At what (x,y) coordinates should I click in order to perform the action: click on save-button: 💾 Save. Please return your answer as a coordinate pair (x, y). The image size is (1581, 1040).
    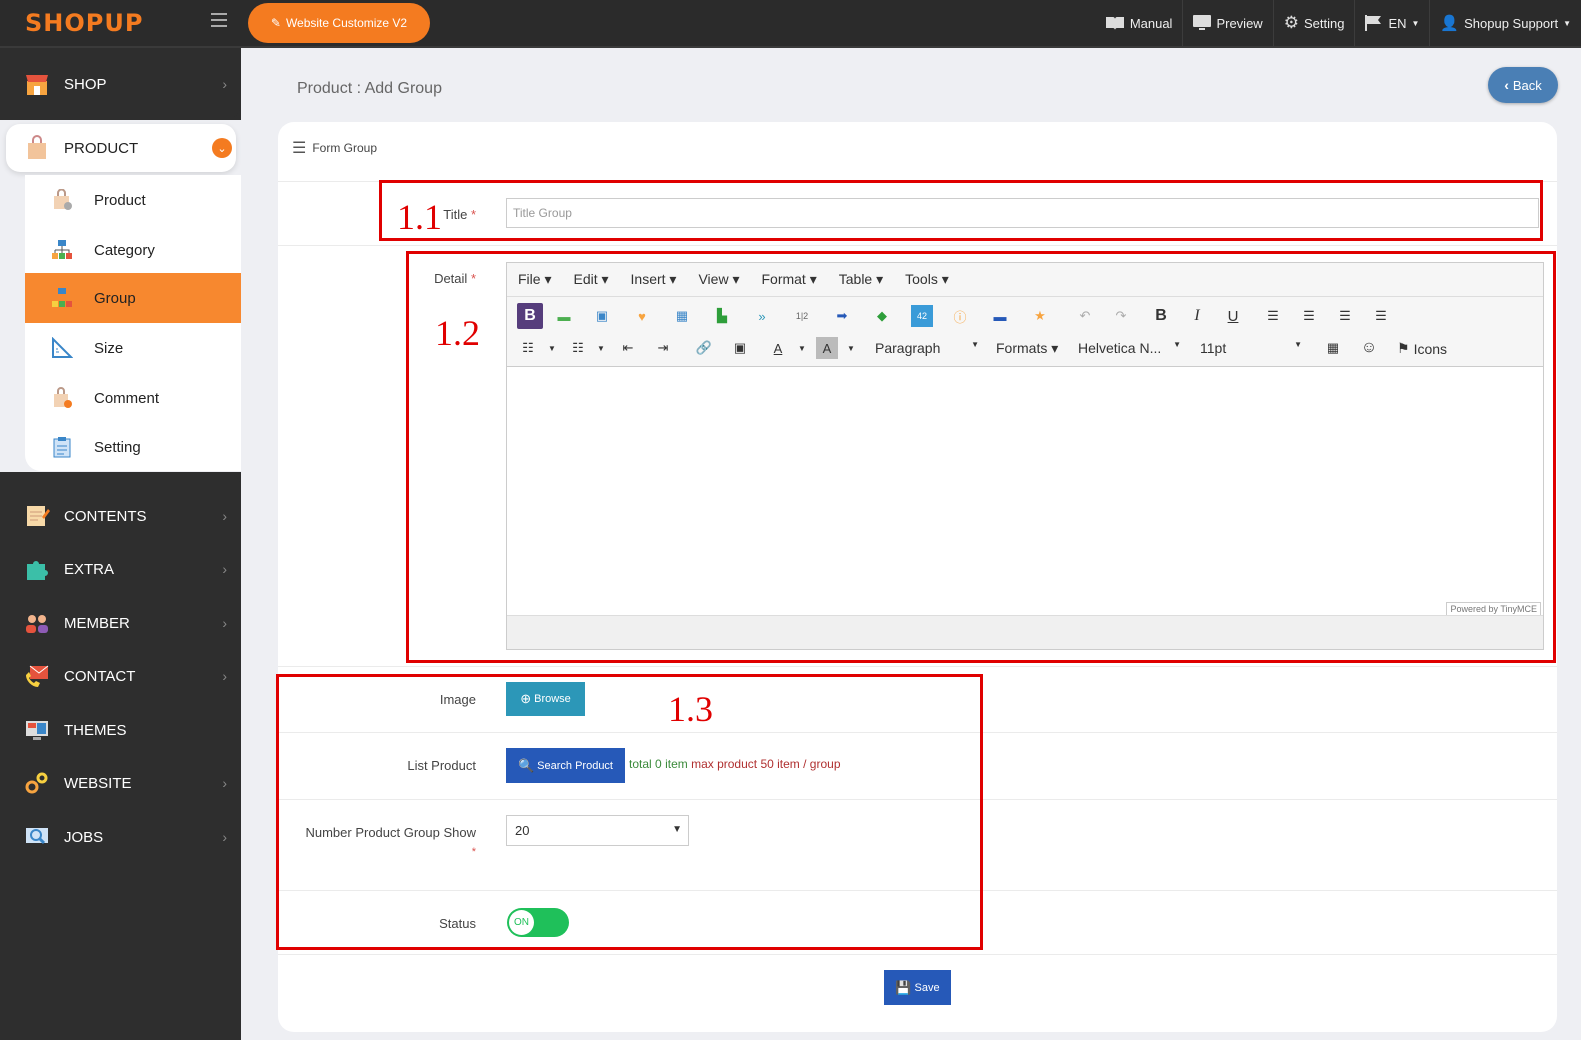
    Looking at the image, I should click on (917, 987).